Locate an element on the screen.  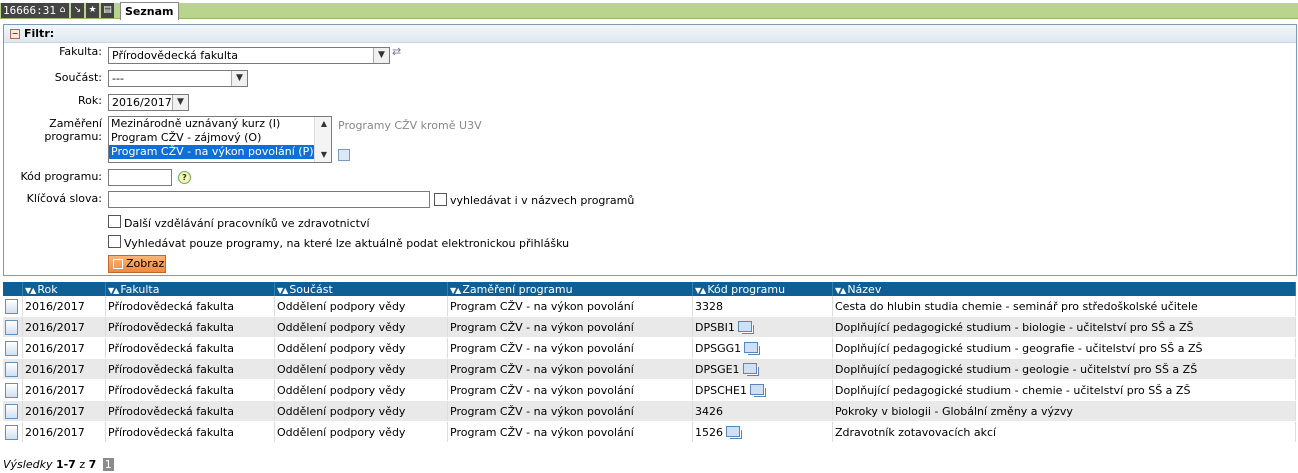
zobraz-button: Zobraz is located at coordinates (137, 264).